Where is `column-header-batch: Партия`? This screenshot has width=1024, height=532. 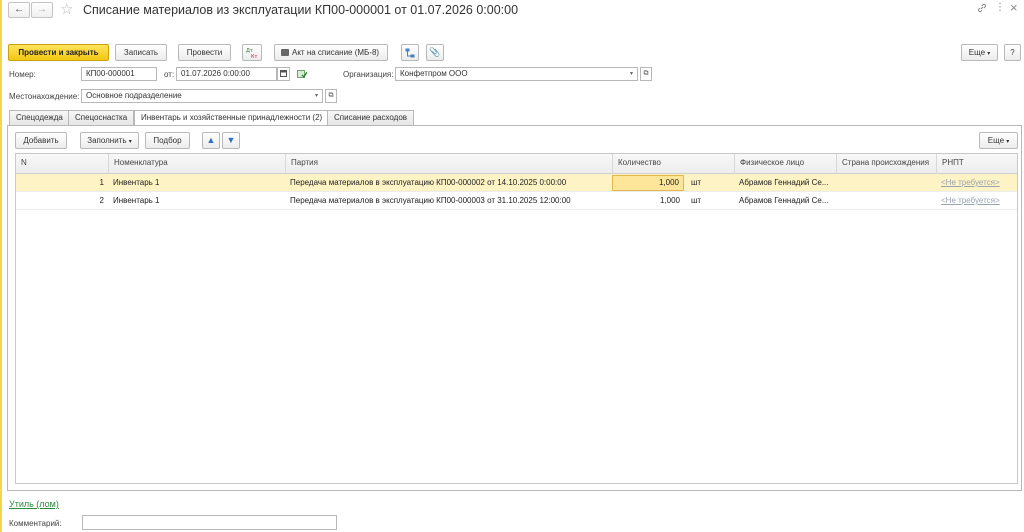 column-header-batch: Партия is located at coordinates (448, 164).